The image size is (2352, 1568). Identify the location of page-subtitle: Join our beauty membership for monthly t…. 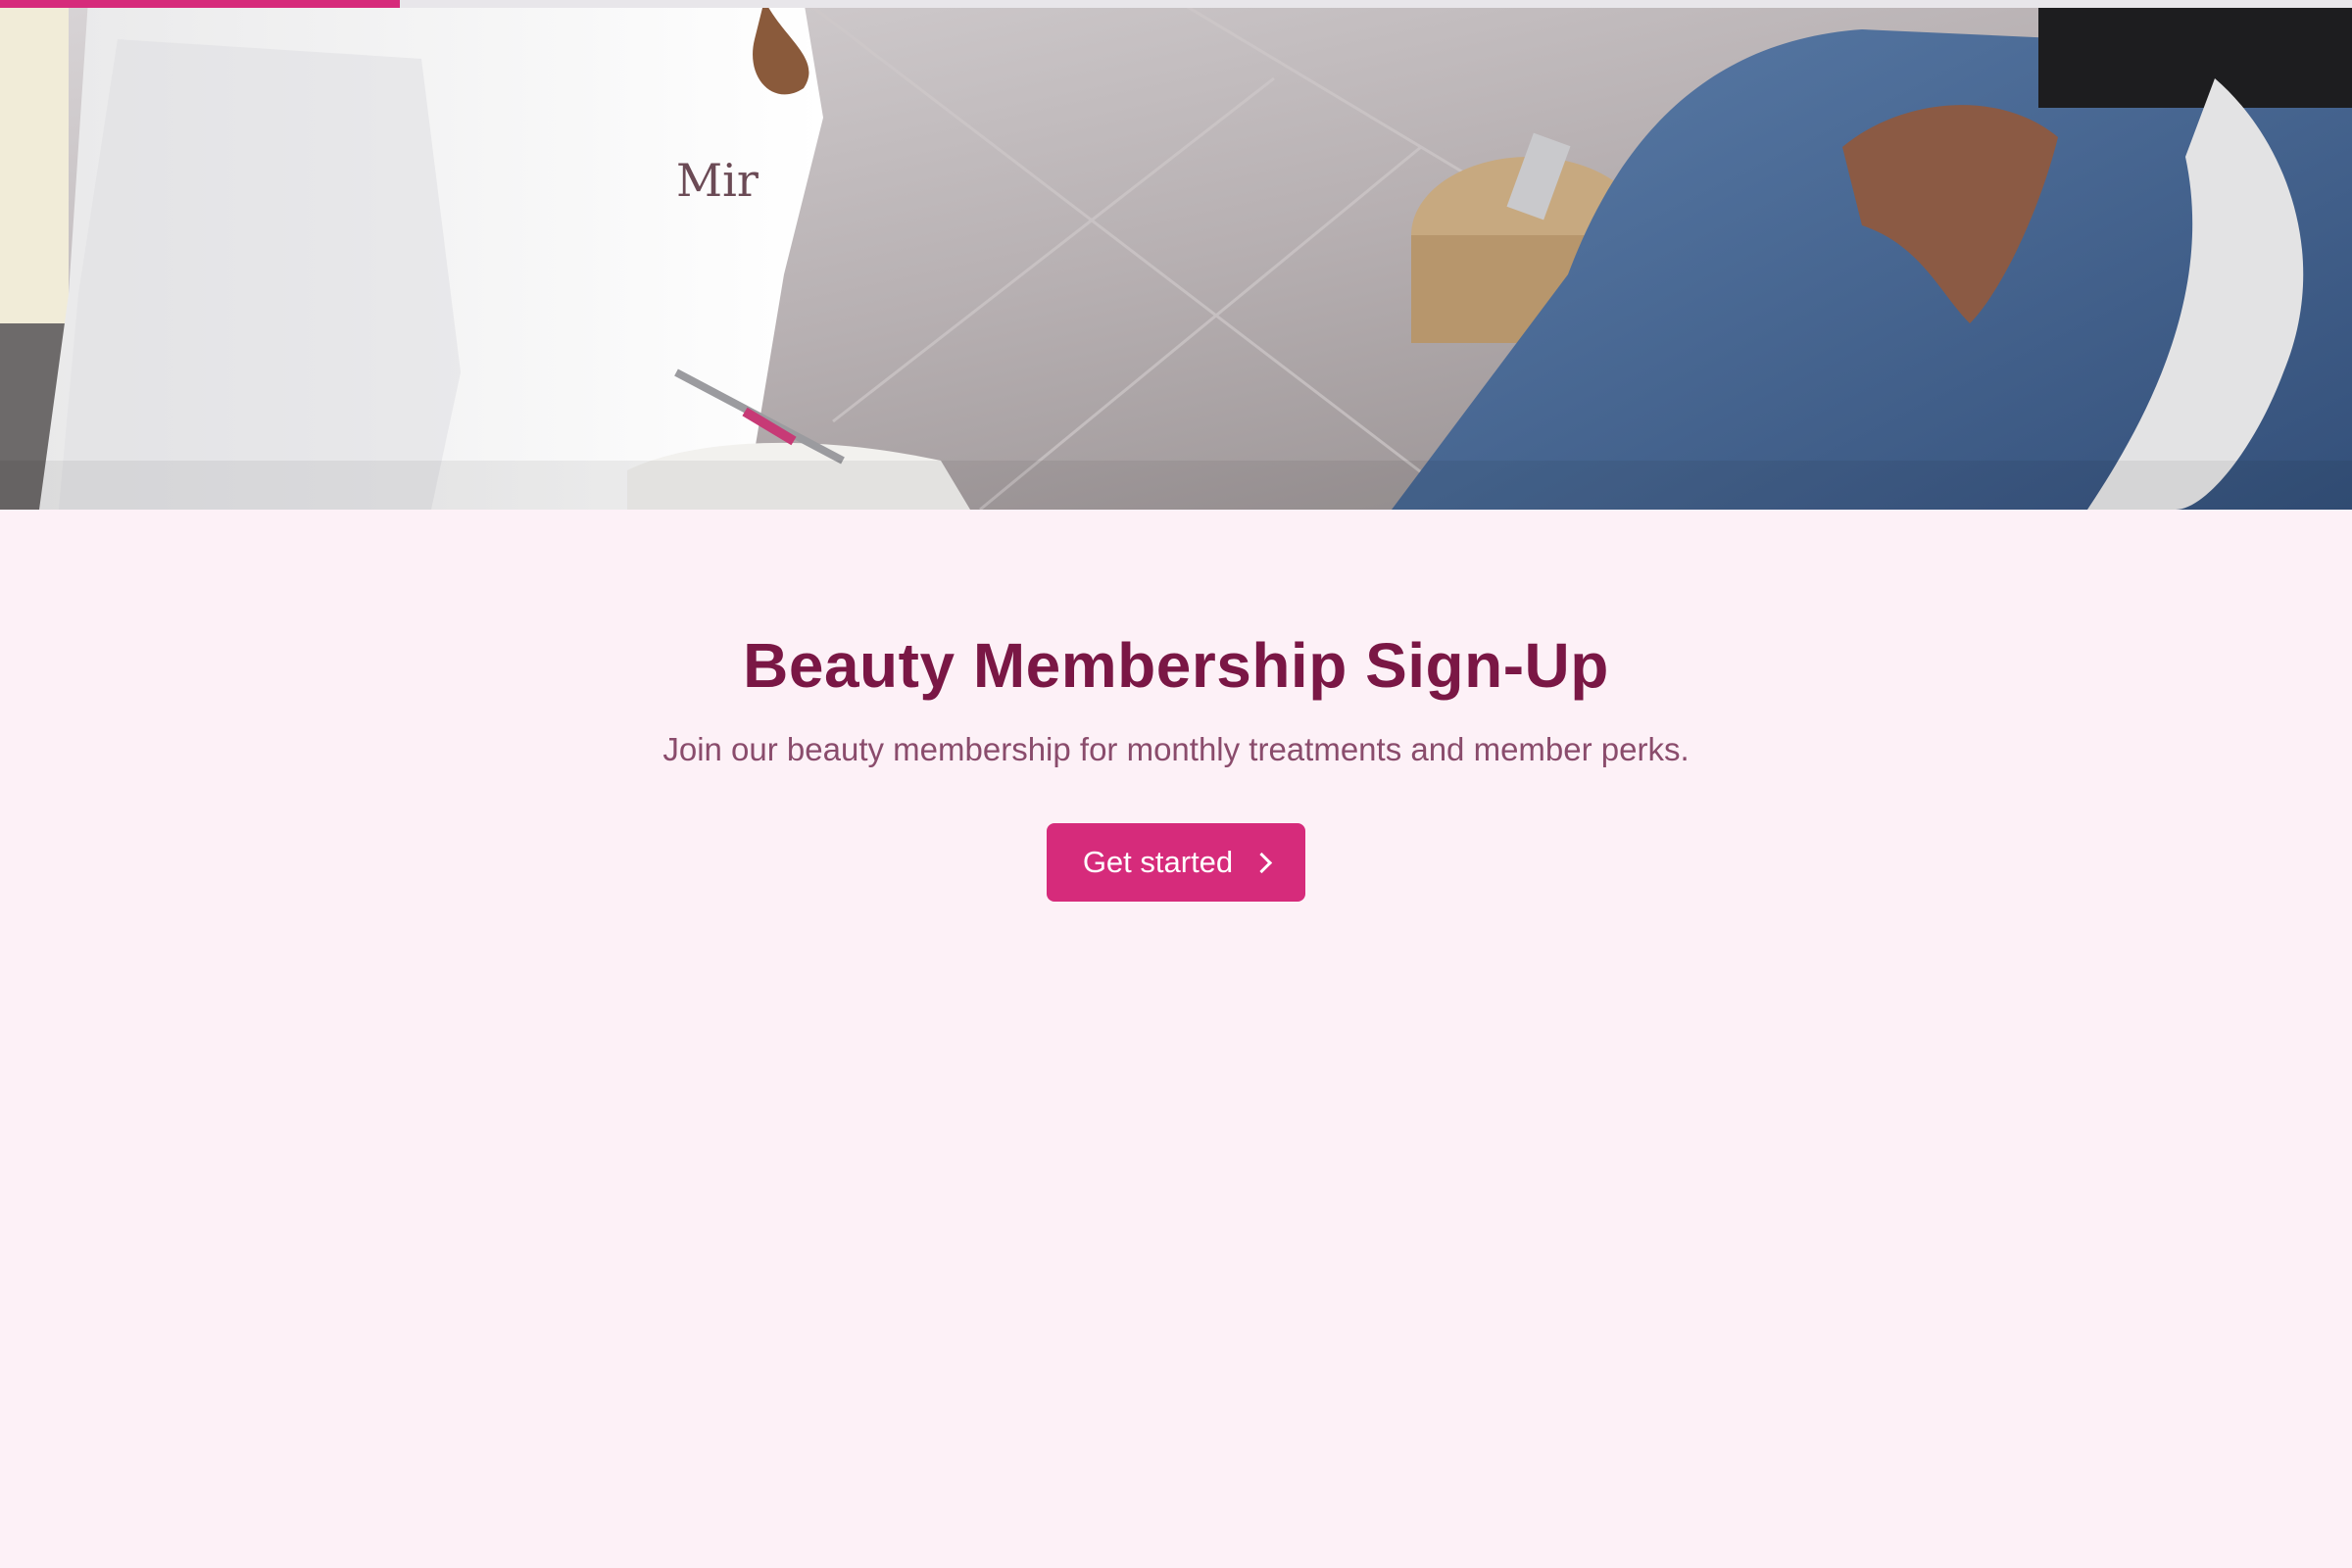
(1176, 749).